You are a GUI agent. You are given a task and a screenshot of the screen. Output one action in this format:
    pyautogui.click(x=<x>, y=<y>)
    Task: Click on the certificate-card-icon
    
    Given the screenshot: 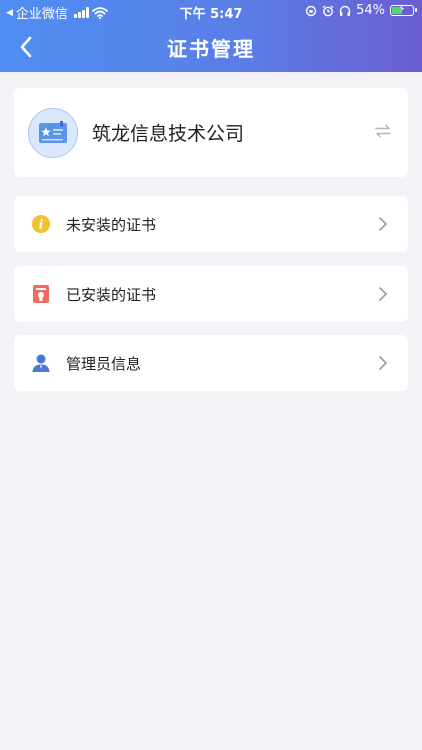 What is the action you would take?
    pyautogui.click(x=53, y=132)
    